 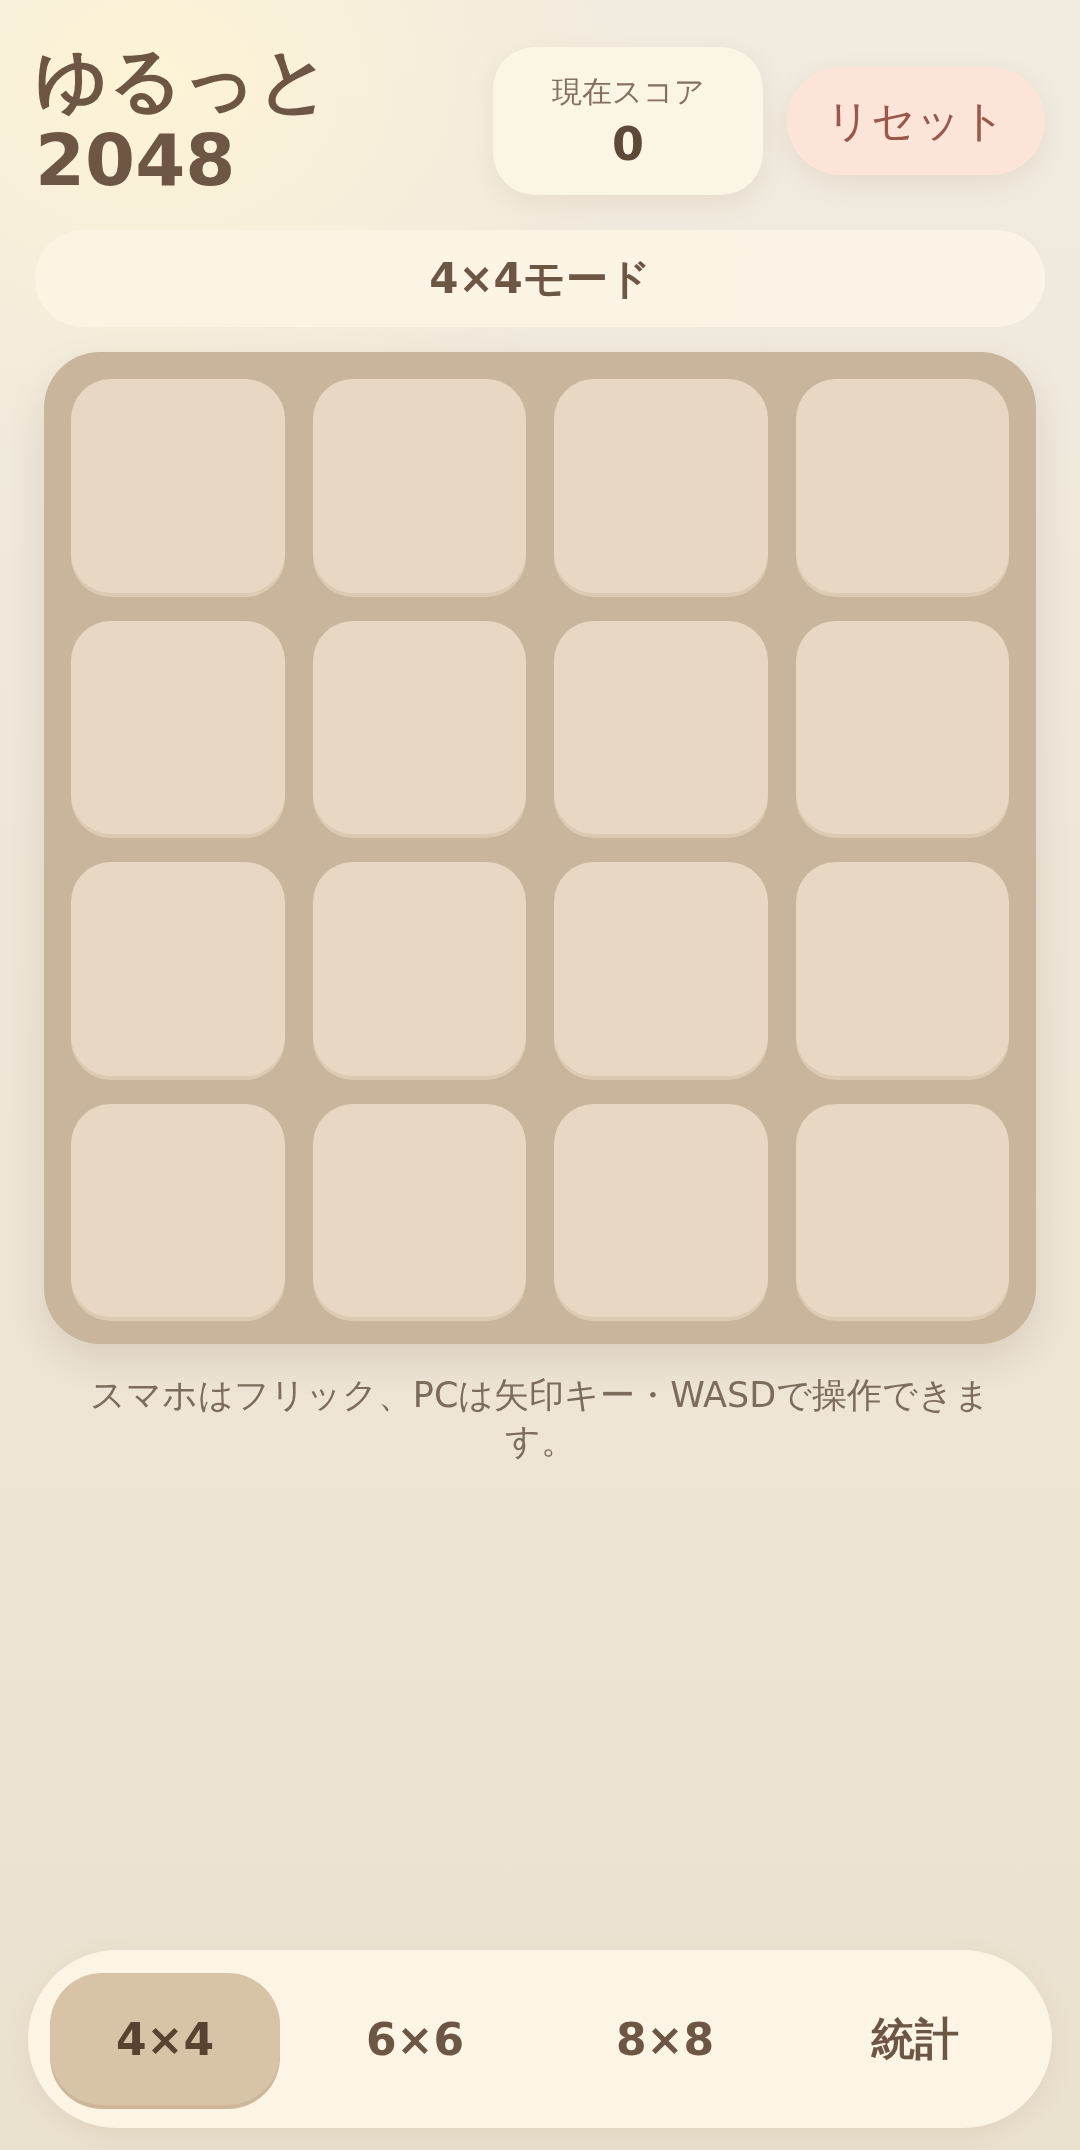 What do you see at coordinates (540, 278) in the screenshot?
I see `mode-banner: 4×4モード` at bounding box center [540, 278].